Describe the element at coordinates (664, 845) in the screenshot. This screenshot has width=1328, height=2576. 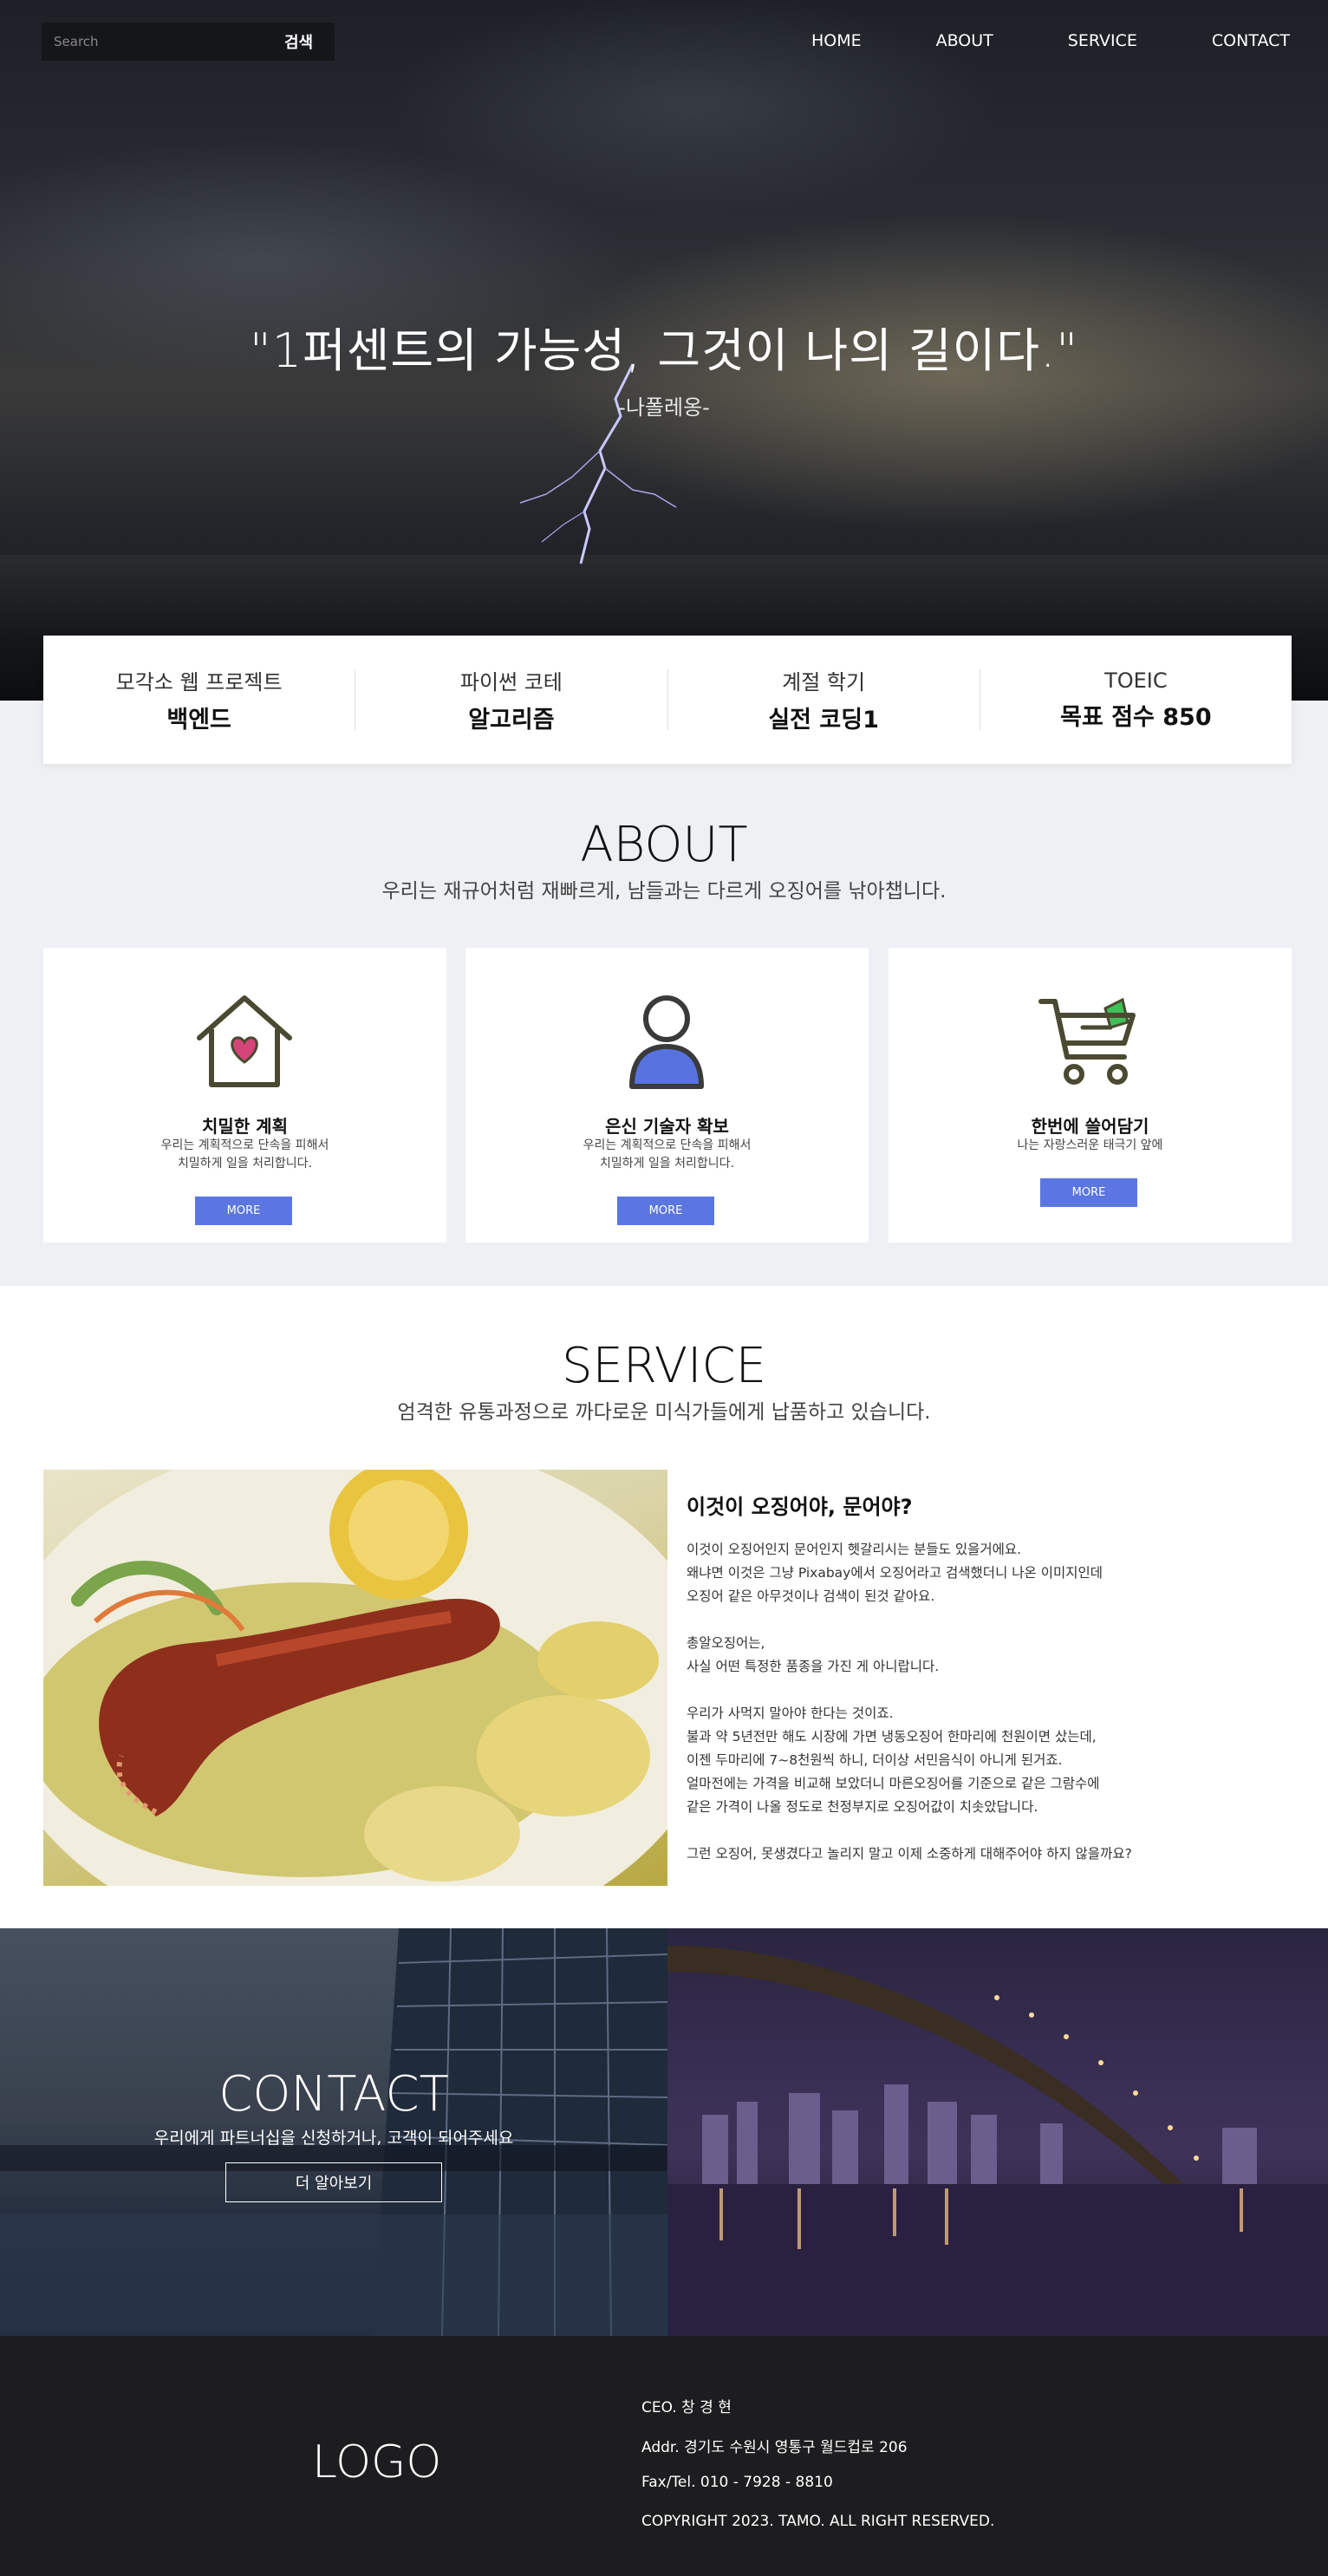
I see `about-title: ABOUT` at that location.